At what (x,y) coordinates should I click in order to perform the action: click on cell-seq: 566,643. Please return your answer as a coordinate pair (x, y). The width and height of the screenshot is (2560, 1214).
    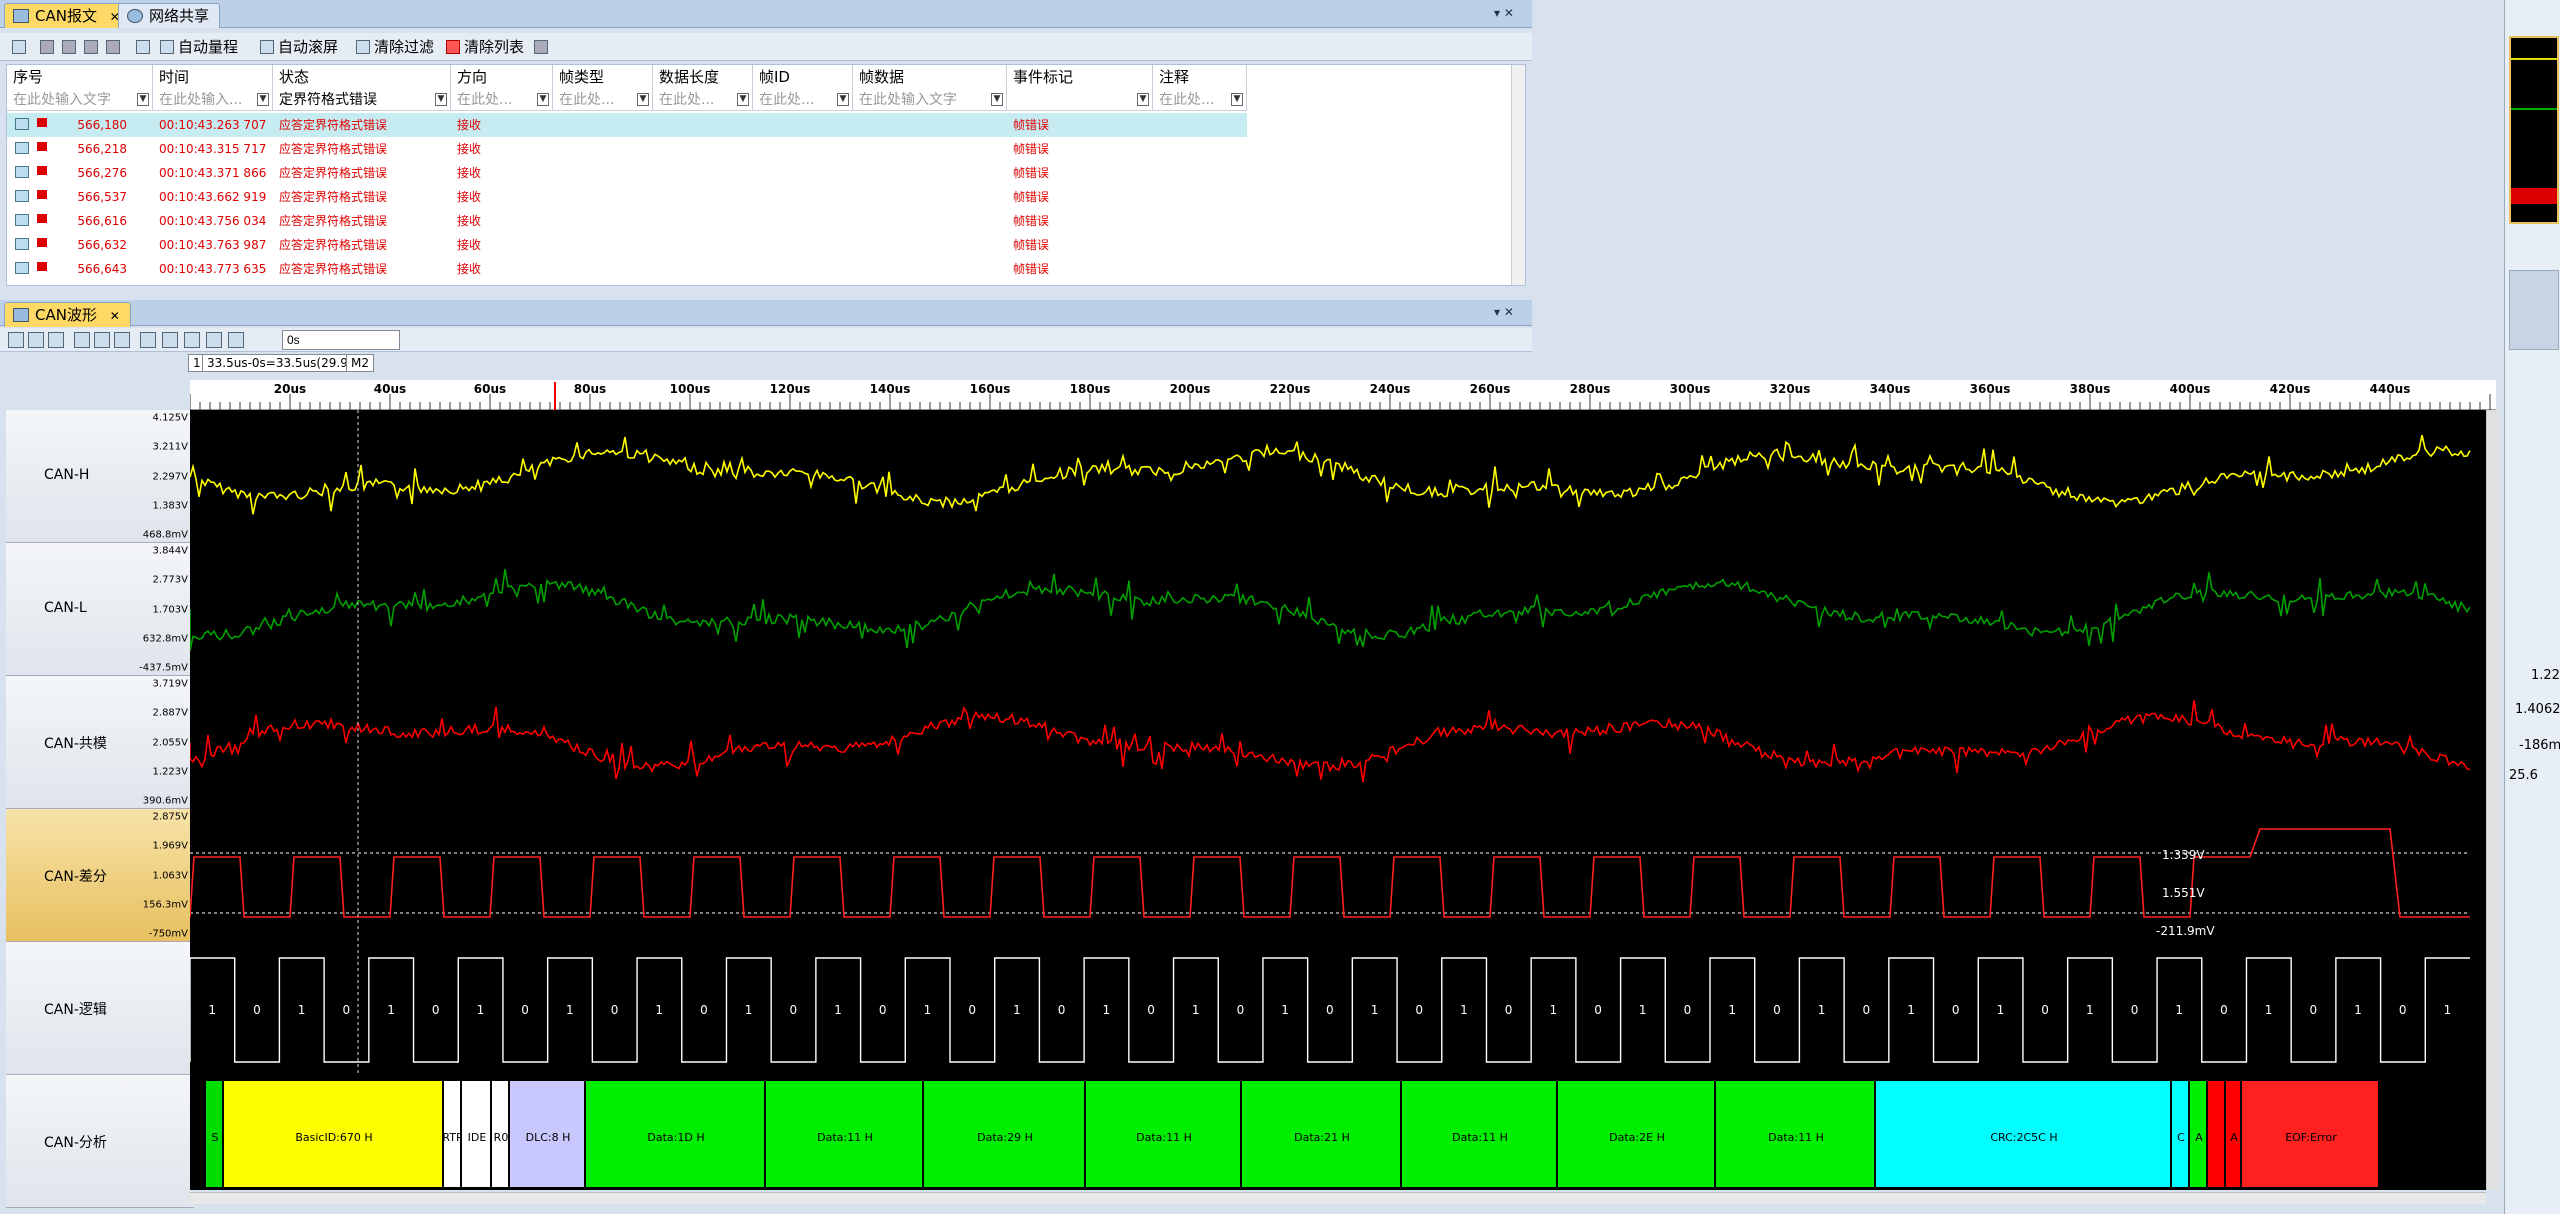
    Looking at the image, I should click on (102, 269).